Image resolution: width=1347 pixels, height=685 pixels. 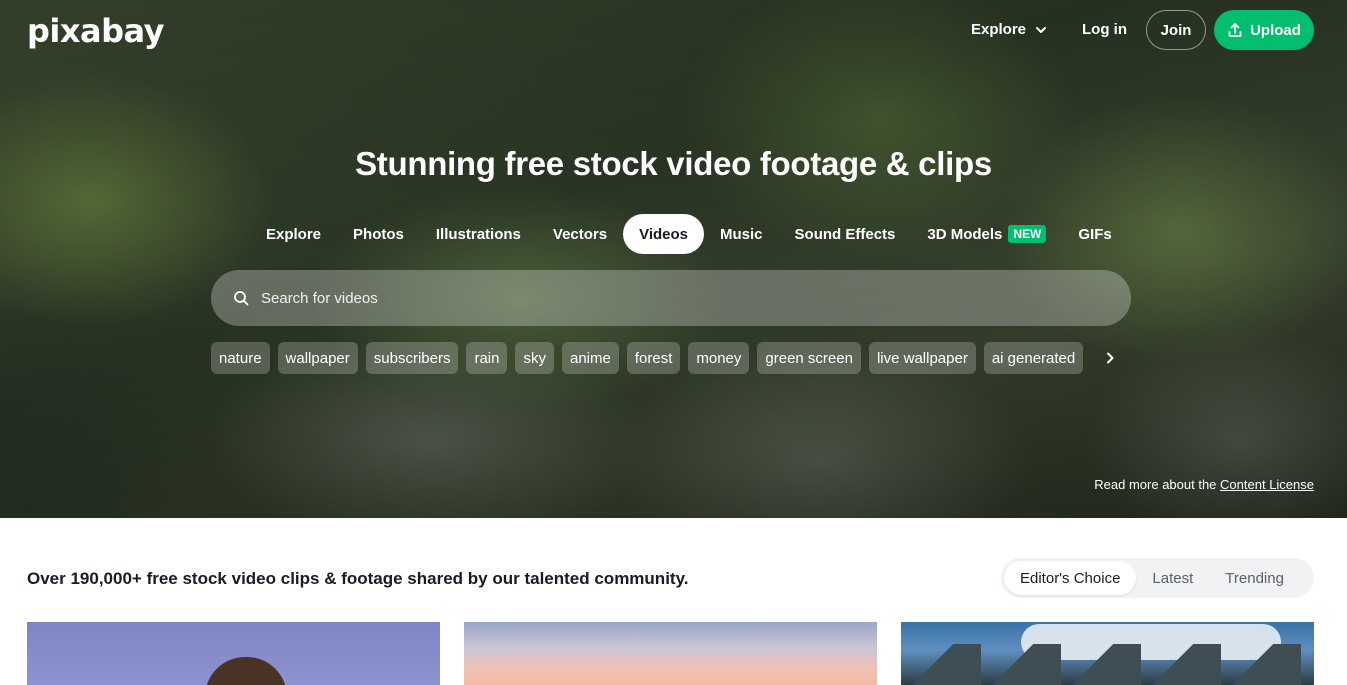 I want to click on chip-forest: forest, so click(x=653, y=358).